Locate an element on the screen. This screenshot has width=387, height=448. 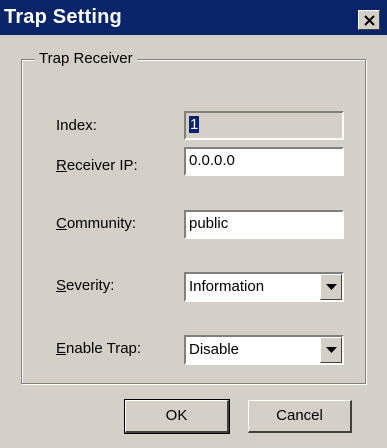
community-input: public is located at coordinates (264, 224).